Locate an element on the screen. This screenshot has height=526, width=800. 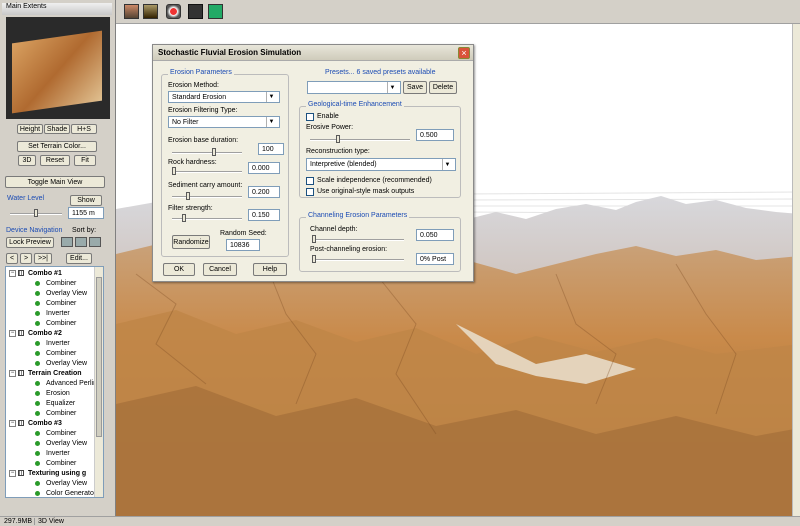
erosion-method-select: Standard Erosion ▼ is located at coordinates (224, 97).